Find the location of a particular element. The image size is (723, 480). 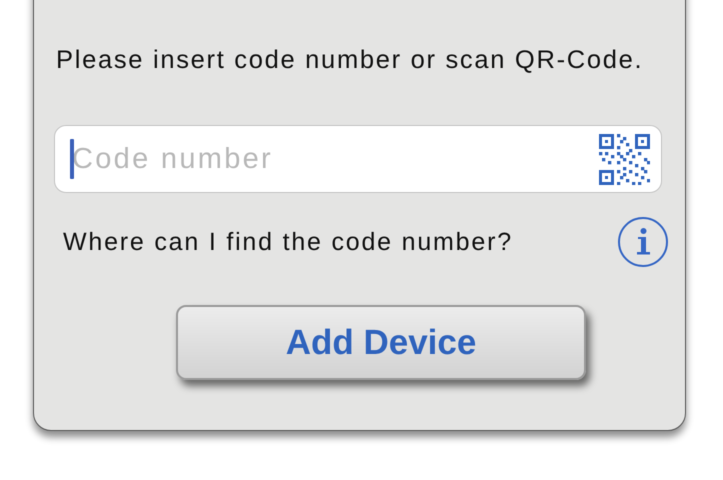

qr-code-icon is located at coordinates (624, 159).